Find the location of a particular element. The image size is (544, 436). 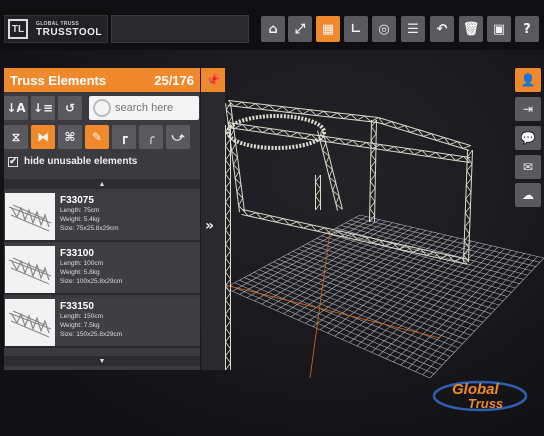

help-button: ? is located at coordinates (527, 29).